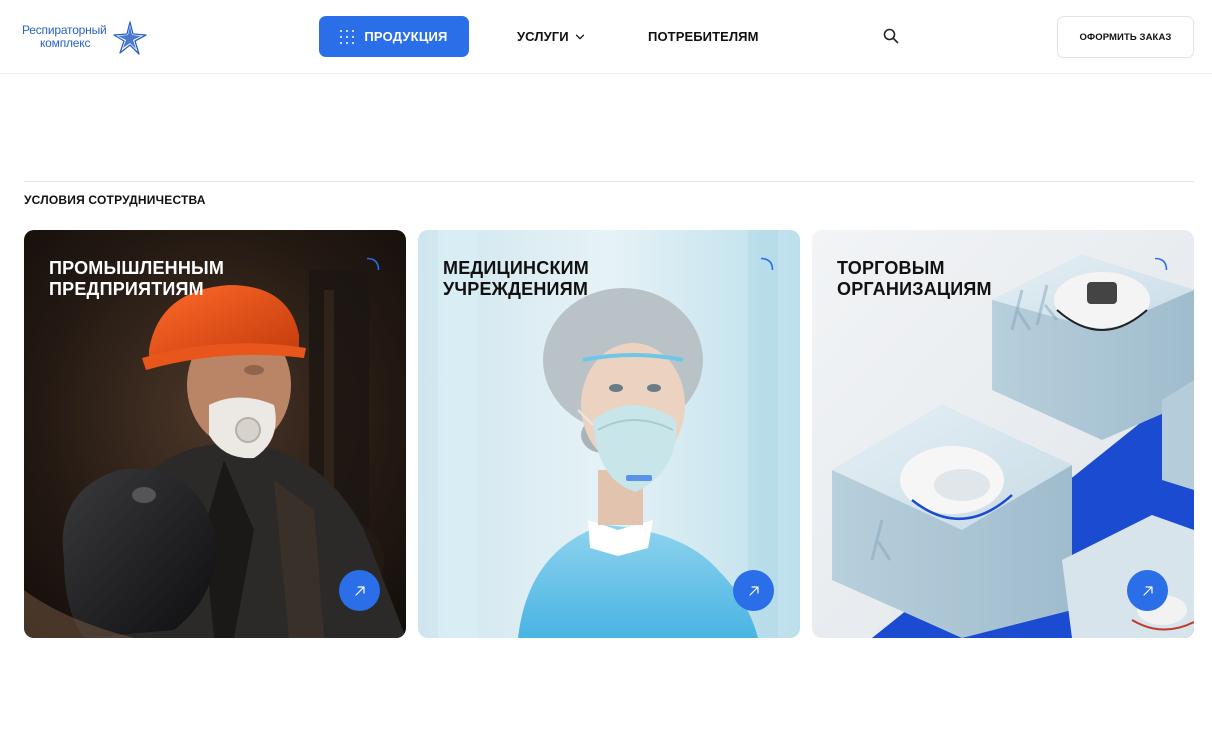  Describe the element at coordinates (347, 36) in the screenshot. I see `grid-icon` at that location.